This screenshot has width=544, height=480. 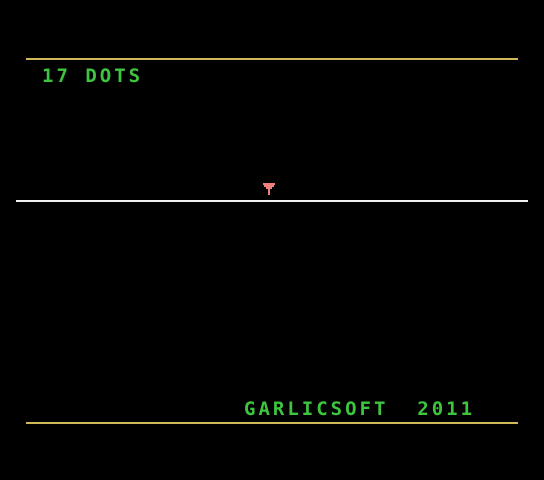 I want to click on copyright-credit: GARLICSOFT 2011, so click(x=360, y=409).